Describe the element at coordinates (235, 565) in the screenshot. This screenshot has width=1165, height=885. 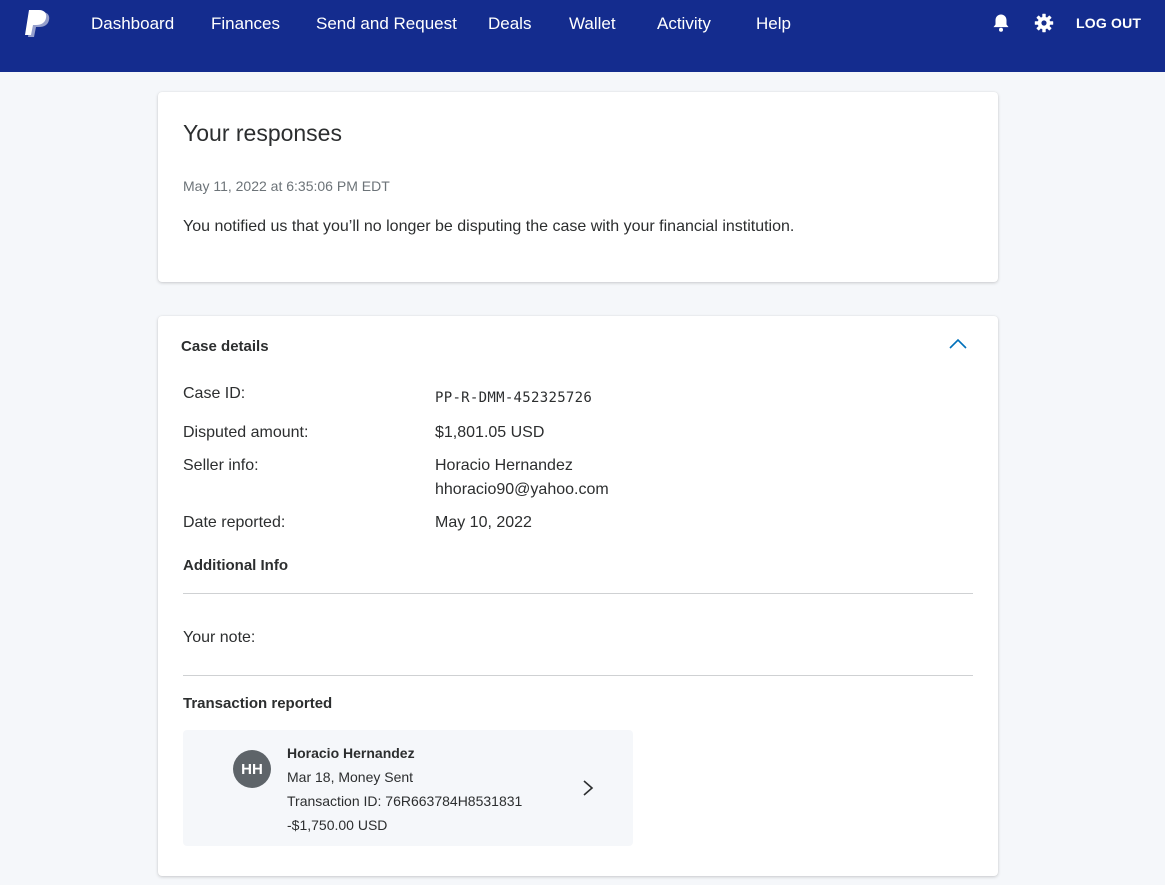
I see `additional-info-heading: Additional Info` at that location.